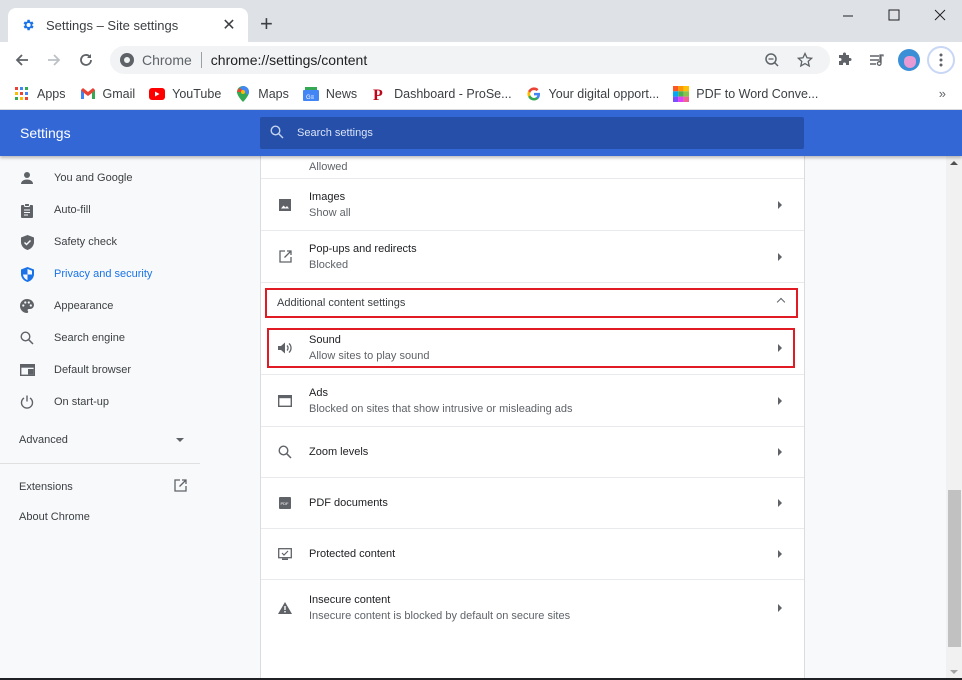  I want to click on settings-row-popups: Pop-ups and redirects Blocked, so click(532, 256).